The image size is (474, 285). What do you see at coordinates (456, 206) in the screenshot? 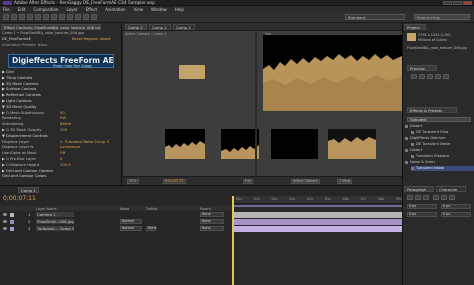
I see `indent-right-field: 0 px` at bounding box center [456, 206].